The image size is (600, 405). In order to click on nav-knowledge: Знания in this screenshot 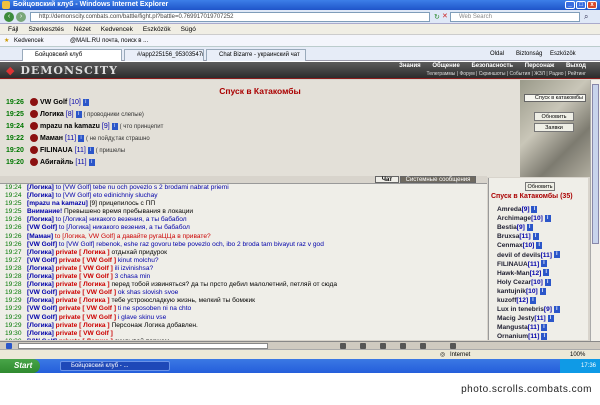, I will do `click(410, 66)`.